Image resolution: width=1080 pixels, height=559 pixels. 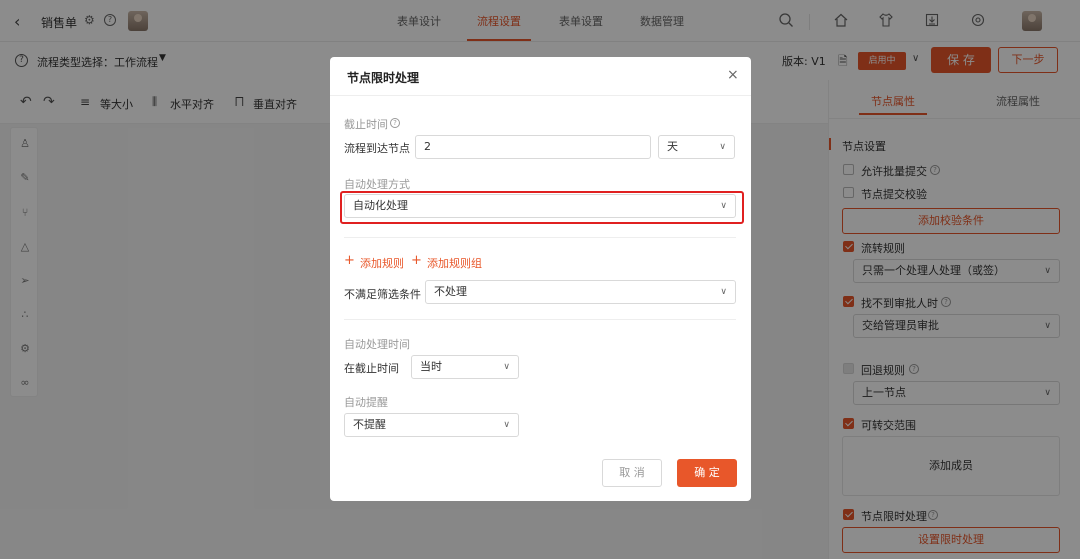 I want to click on at-deadline-label: 在截止时间, so click(x=371, y=368).